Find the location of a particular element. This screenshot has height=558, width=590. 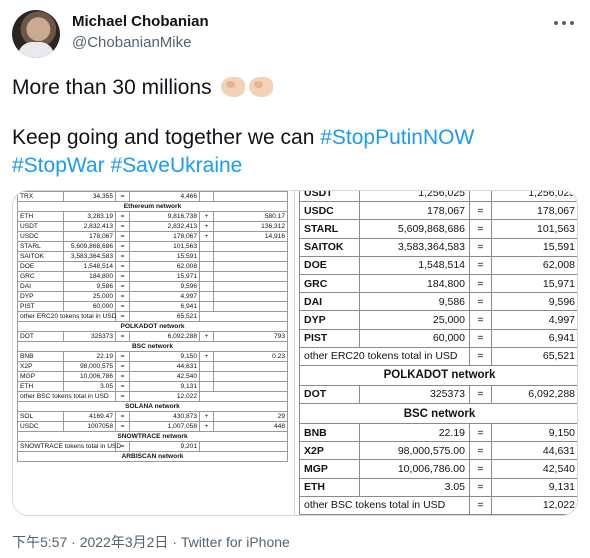

token-amount: 2,832,413 is located at coordinates (89, 226).